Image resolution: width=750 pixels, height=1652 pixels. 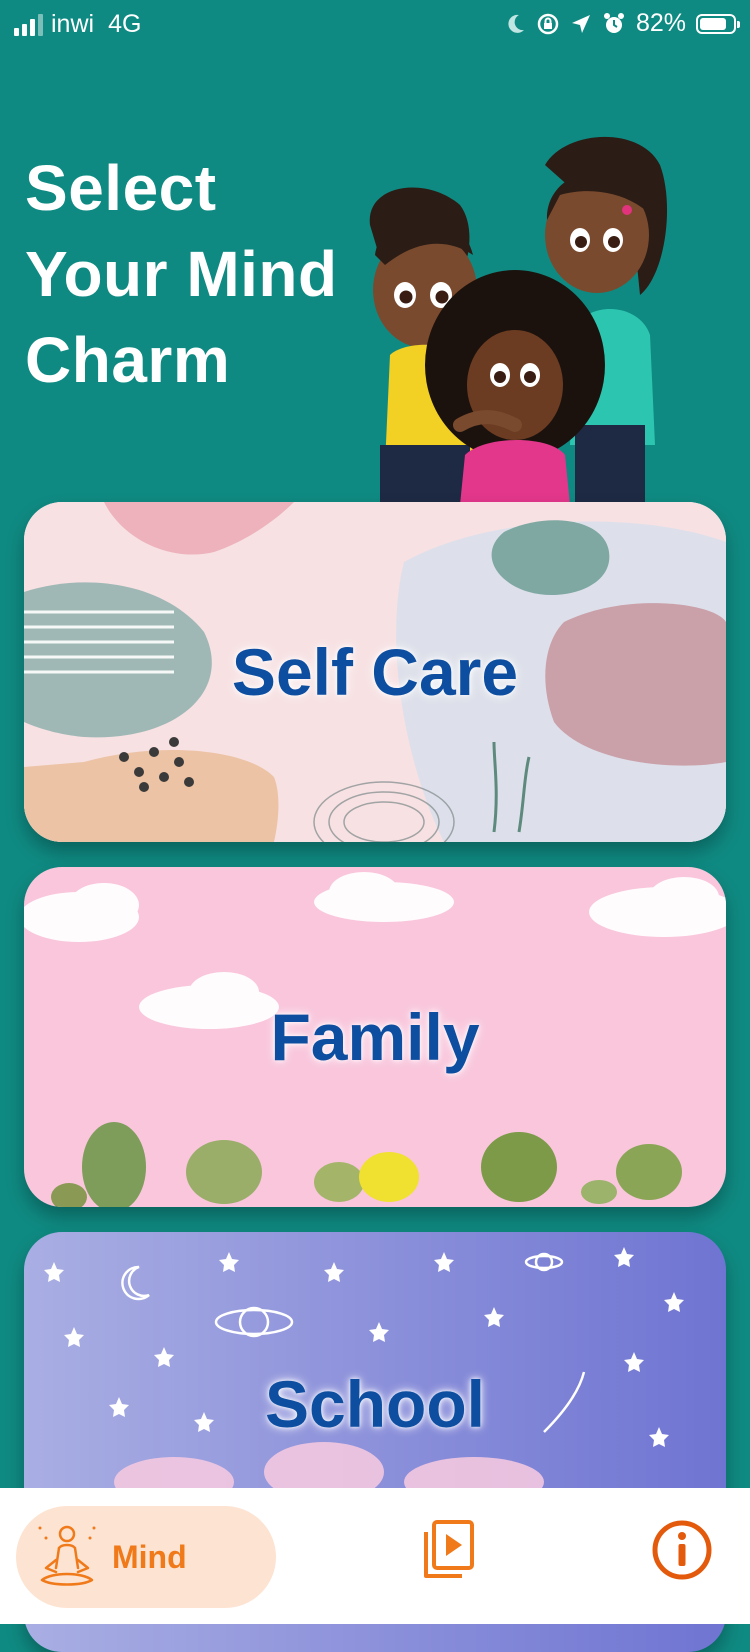 What do you see at coordinates (718, 23) in the screenshot?
I see `battery-icon` at bounding box center [718, 23].